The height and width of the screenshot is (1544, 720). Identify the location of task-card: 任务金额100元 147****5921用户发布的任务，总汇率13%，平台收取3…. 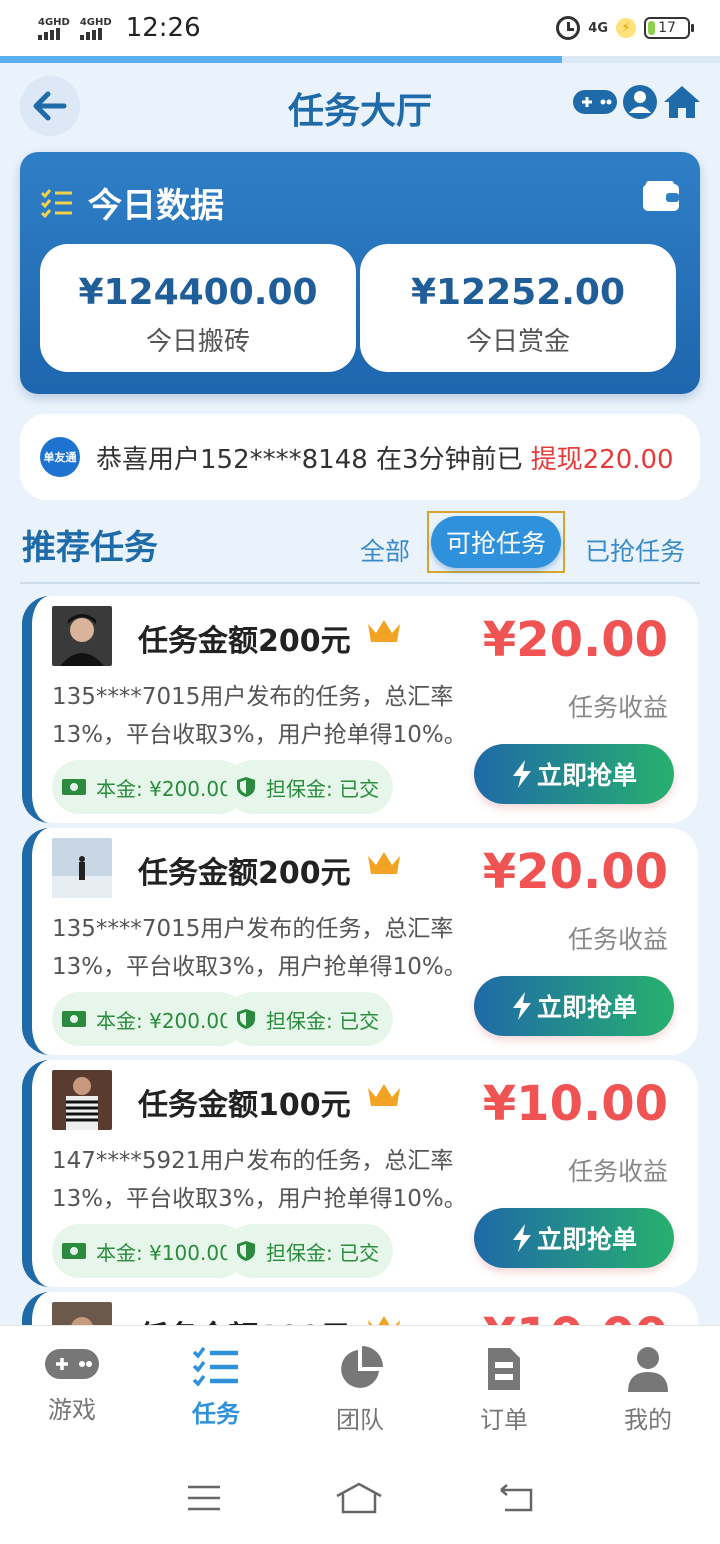
(360, 1173).